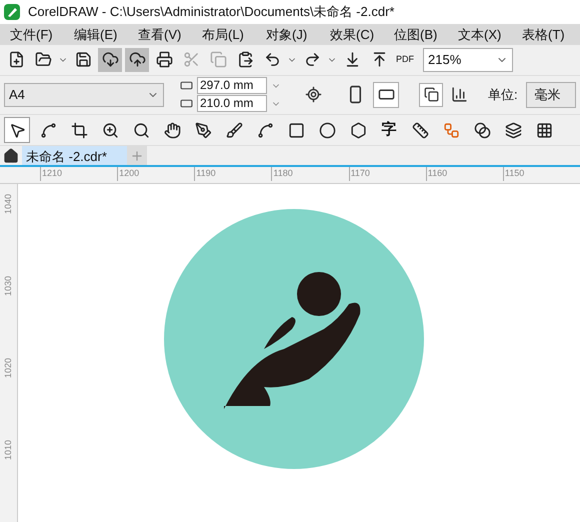 The image size is (580, 522). I want to click on document-tab: 未命名 -2.cdr*, so click(74, 156).